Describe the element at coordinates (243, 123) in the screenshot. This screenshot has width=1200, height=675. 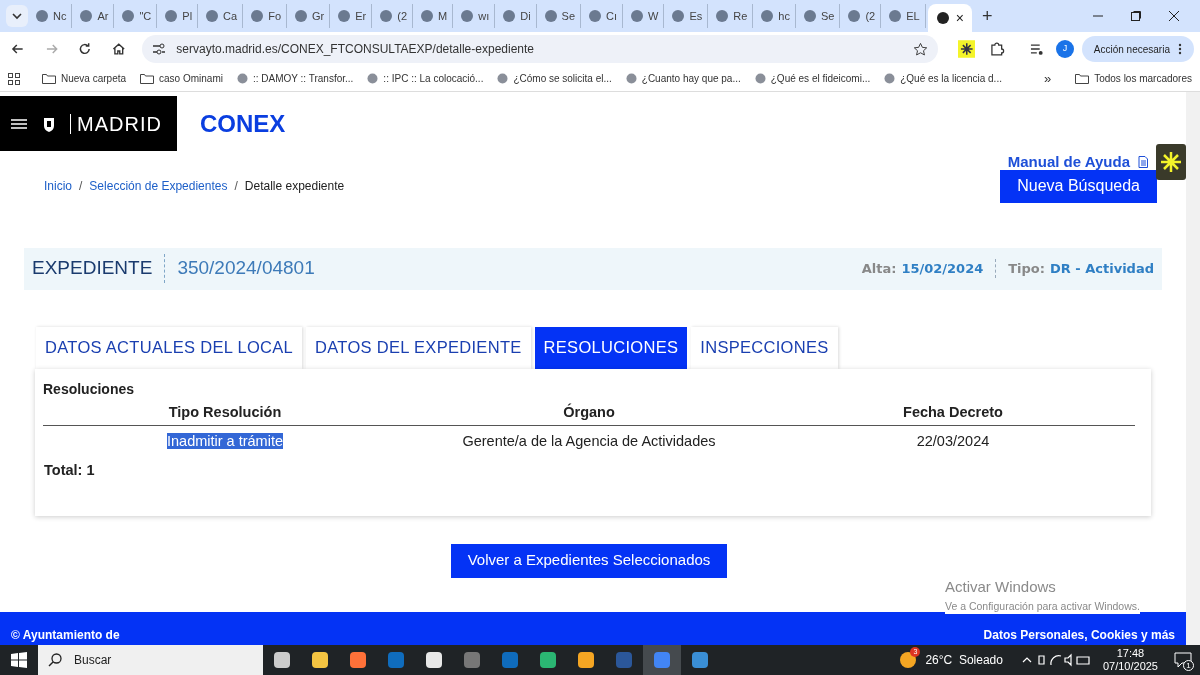
I see `app-title: CONEX` at that location.